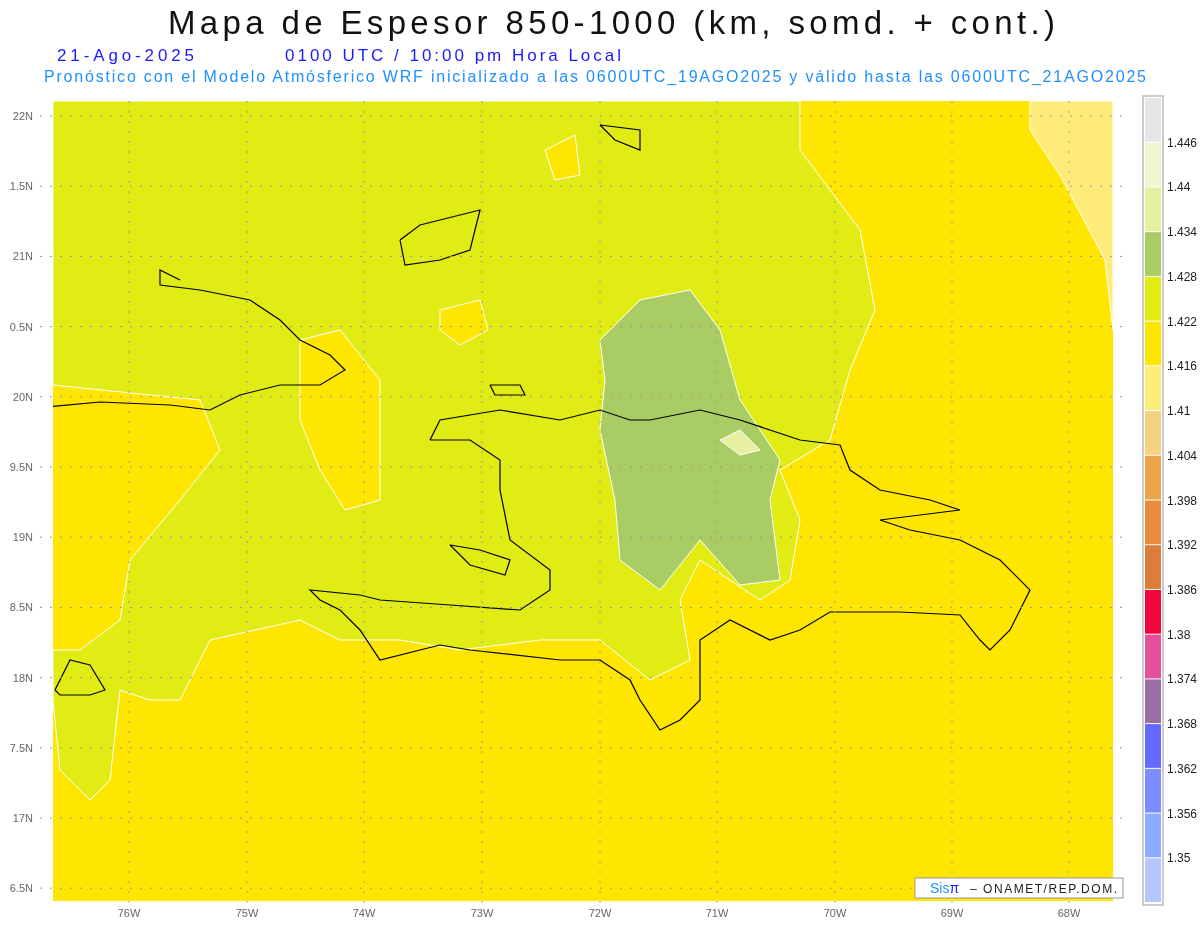  What do you see at coordinates (1182, 232) in the screenshot?
I see `legend-label: 1.434` at bounding box center [1182, 232].